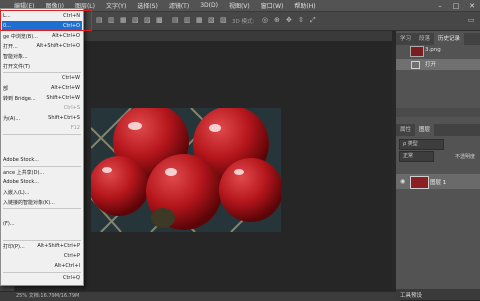 This screenshot has width=480, height=301. Describe the element at coordinates (465, 157) in the screenshot. I see `opacity-label: 不透明度` at that location.